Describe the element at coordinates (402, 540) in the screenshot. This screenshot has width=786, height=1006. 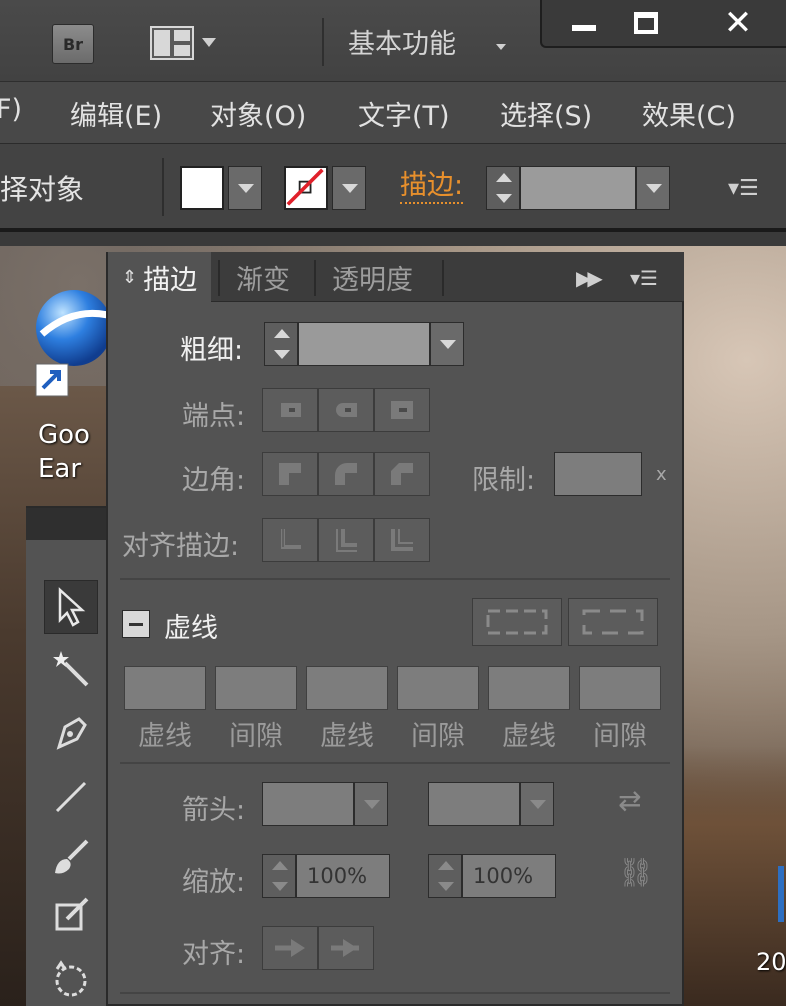
I see `align-outside-button` at that location.